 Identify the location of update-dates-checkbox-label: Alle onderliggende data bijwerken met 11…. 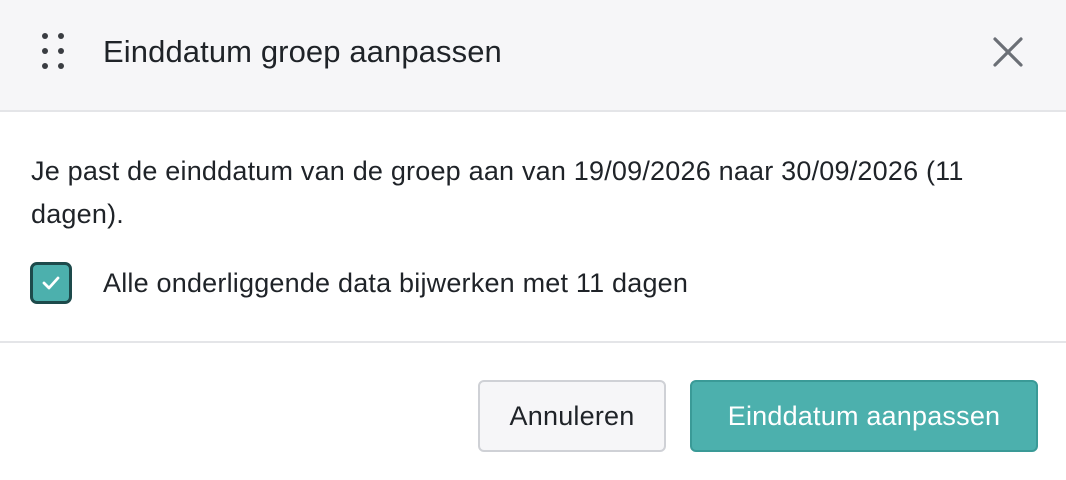
(395, 283).